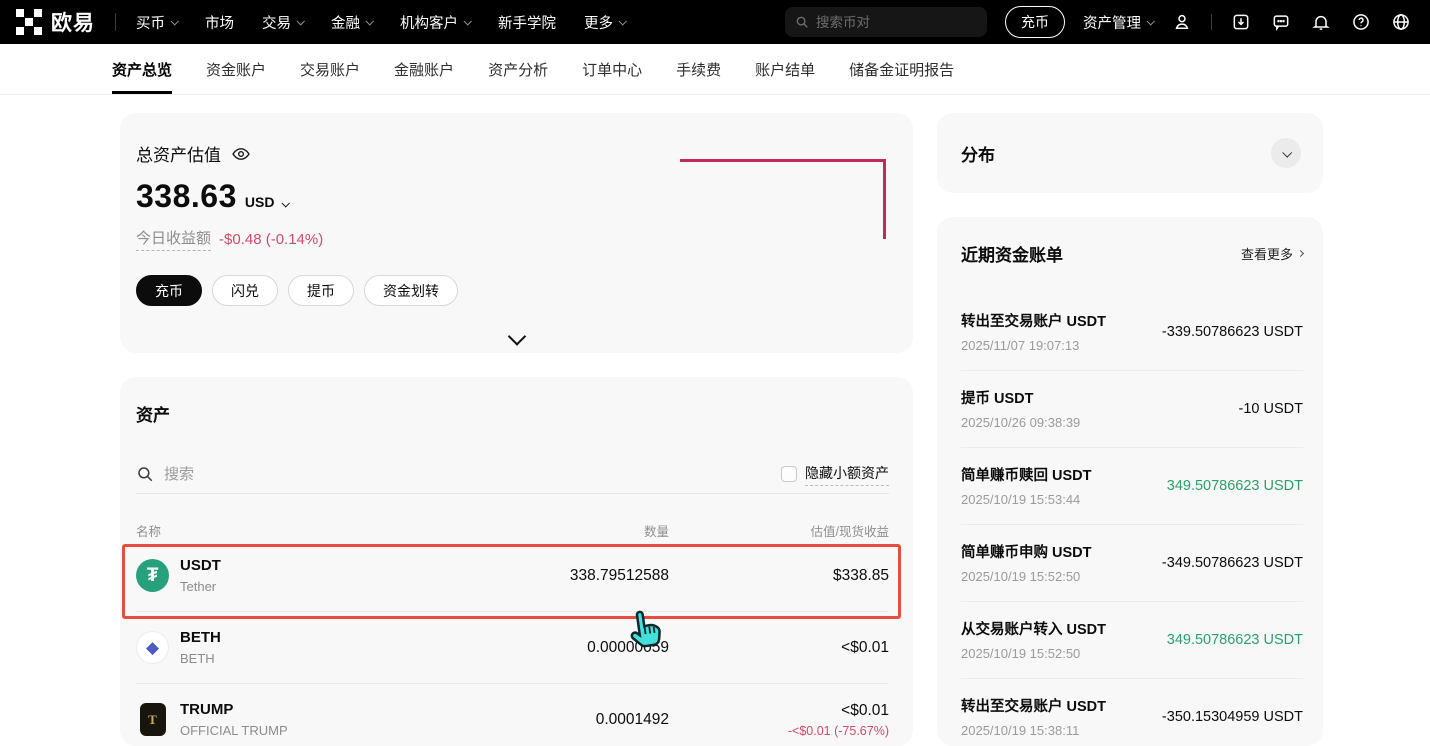 This screenshot has width=1430, height=746. Describe the element at coordinates (1182, 22) in the screenshot. I see `user-account-icon` at that location.